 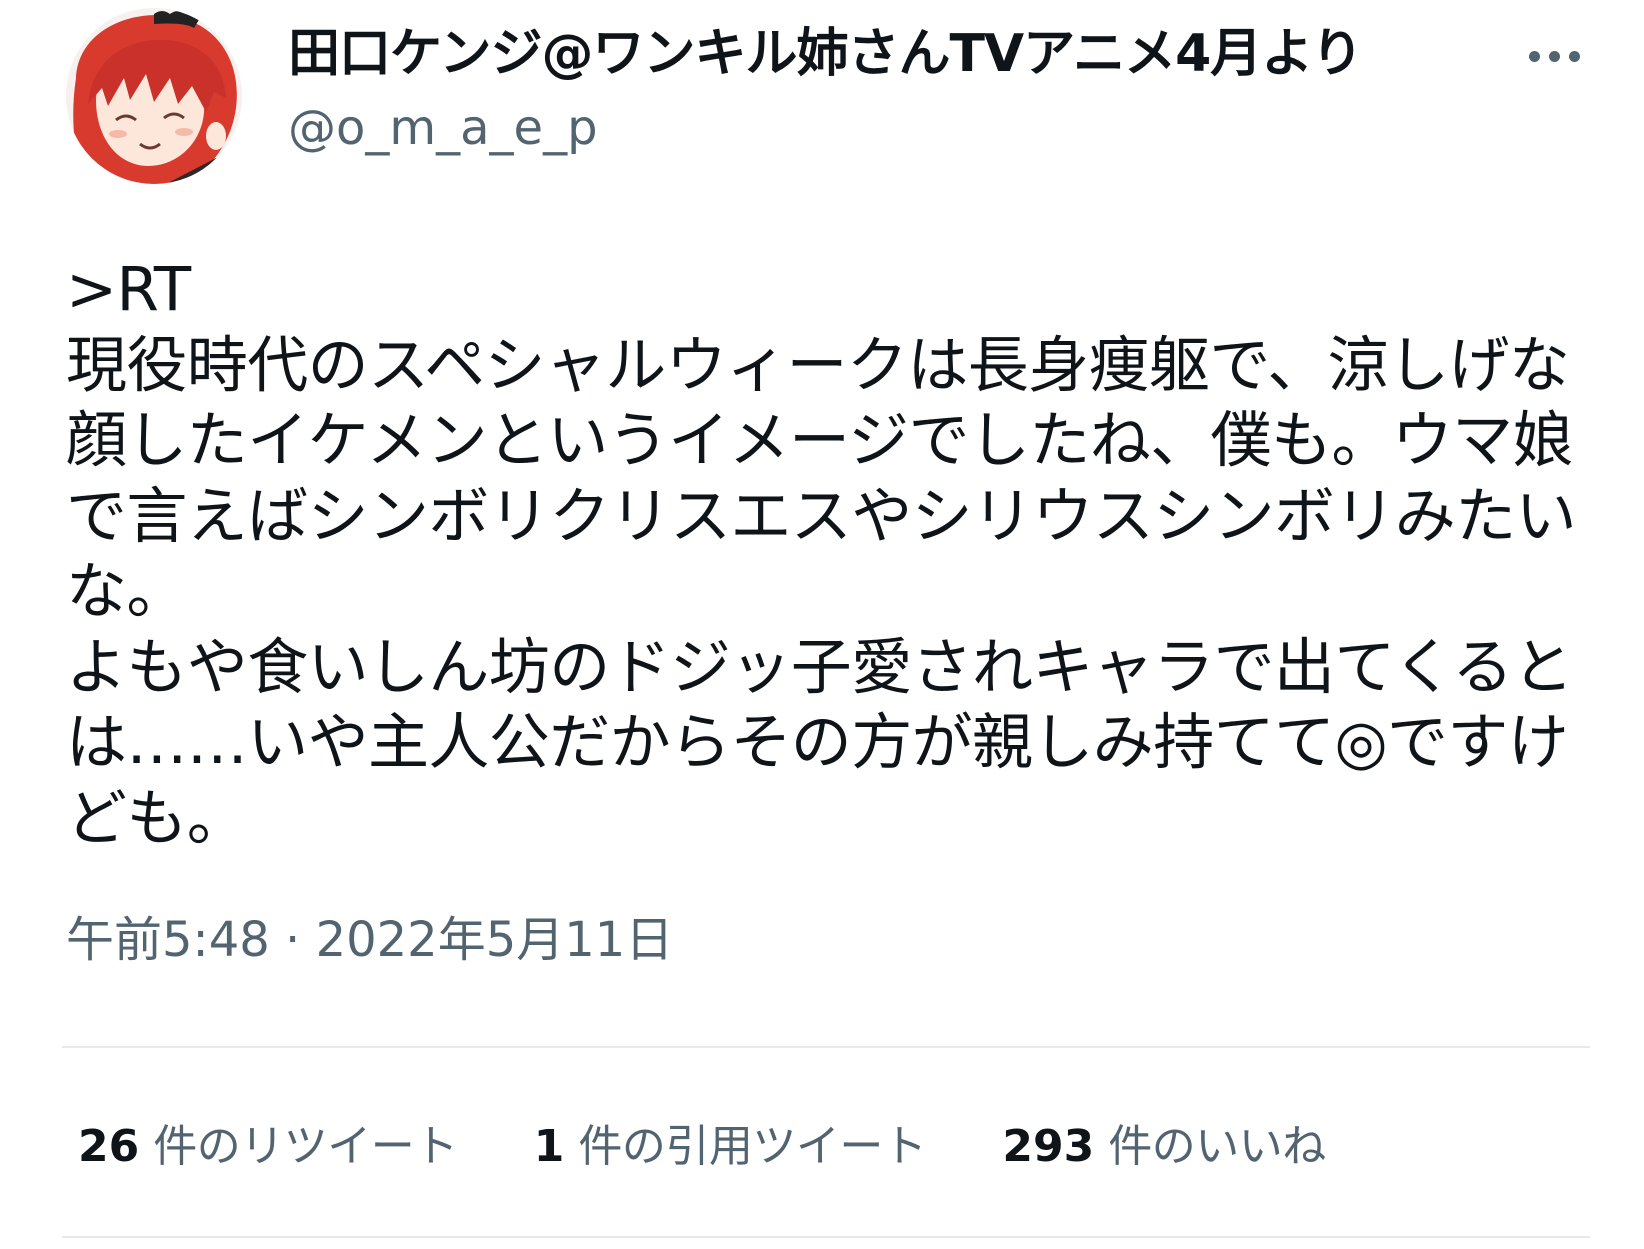 I want to click on more-options-button, so click(x=1554, y=56).